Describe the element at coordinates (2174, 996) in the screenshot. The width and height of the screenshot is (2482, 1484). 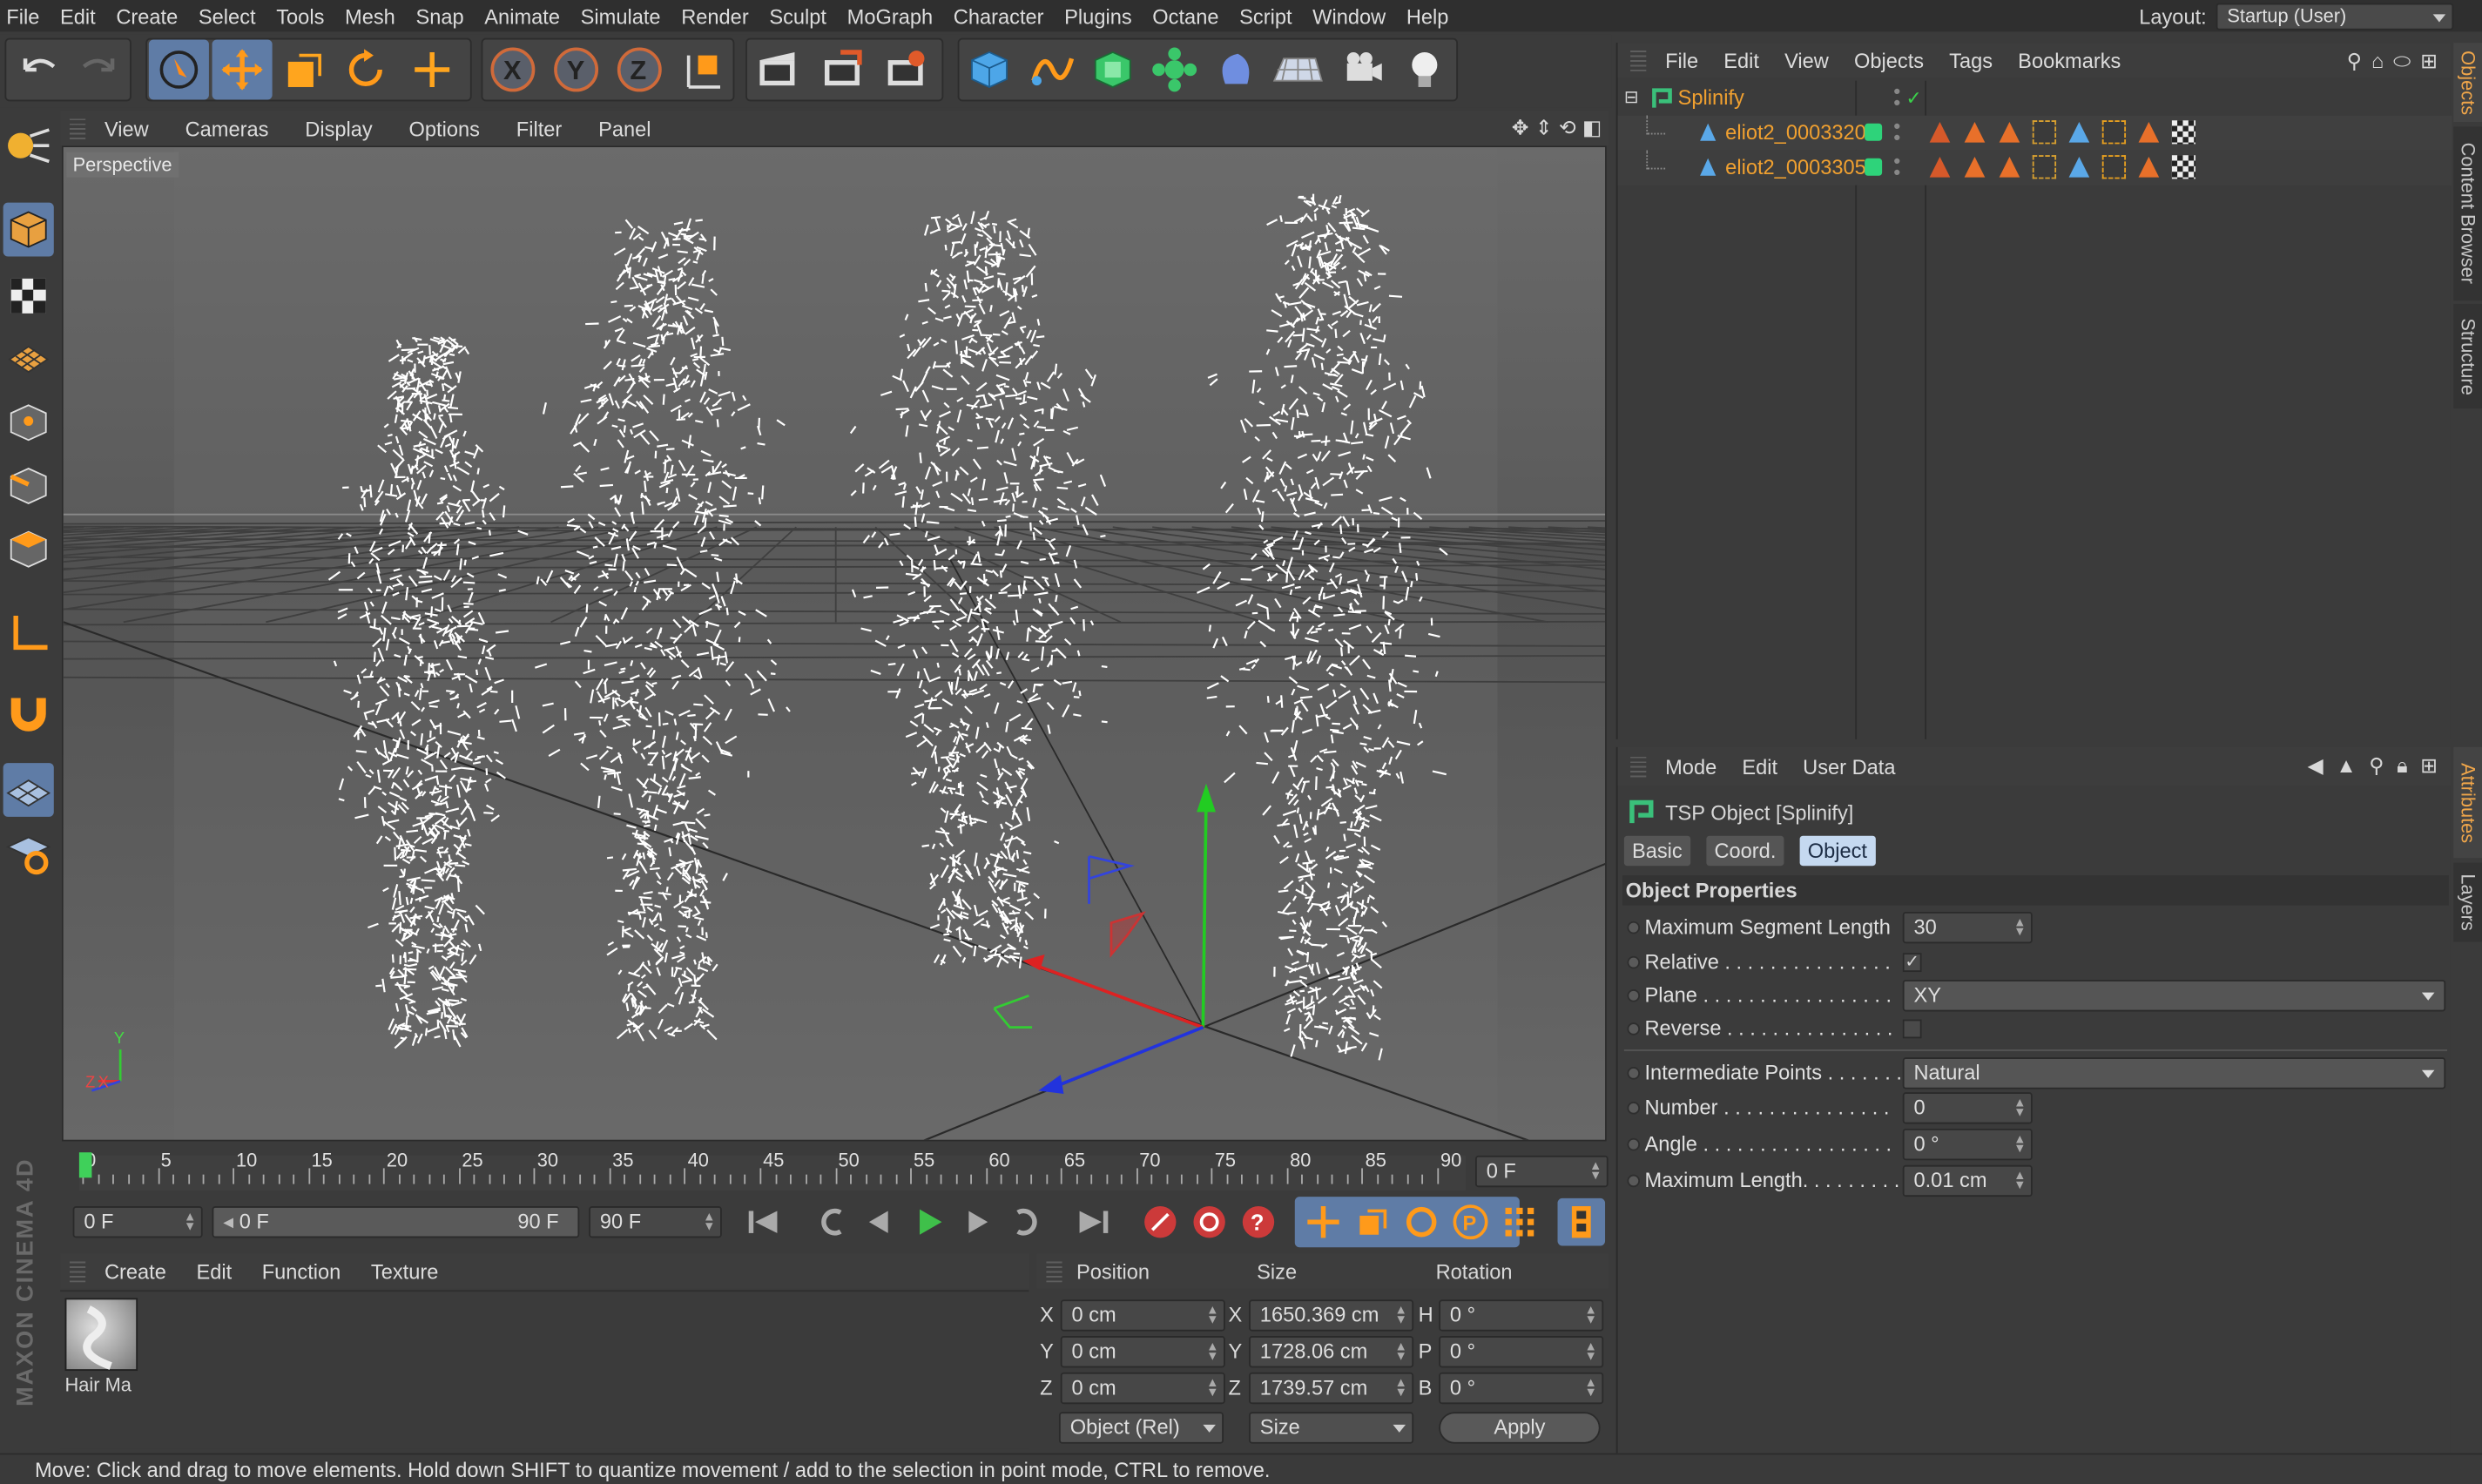
I see `property-dropdown: XY` at that location.